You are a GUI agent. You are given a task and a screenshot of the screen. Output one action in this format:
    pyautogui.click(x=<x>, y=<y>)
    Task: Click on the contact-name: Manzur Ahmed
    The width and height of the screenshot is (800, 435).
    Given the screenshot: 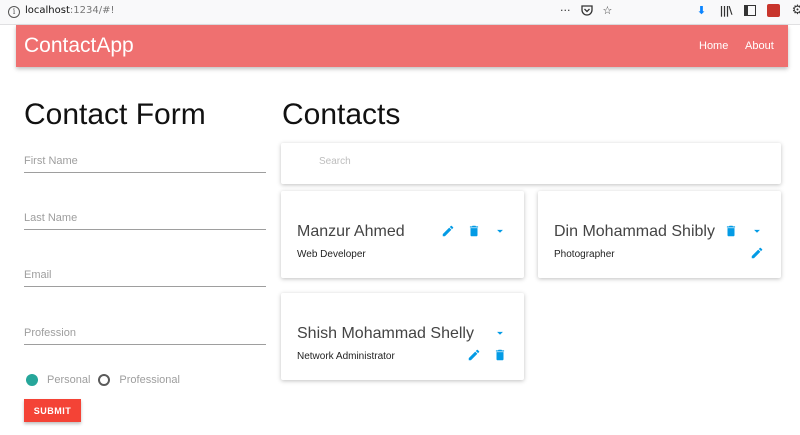 What is the action you would take?
    pyautogui.click(x=351, y=231)
    